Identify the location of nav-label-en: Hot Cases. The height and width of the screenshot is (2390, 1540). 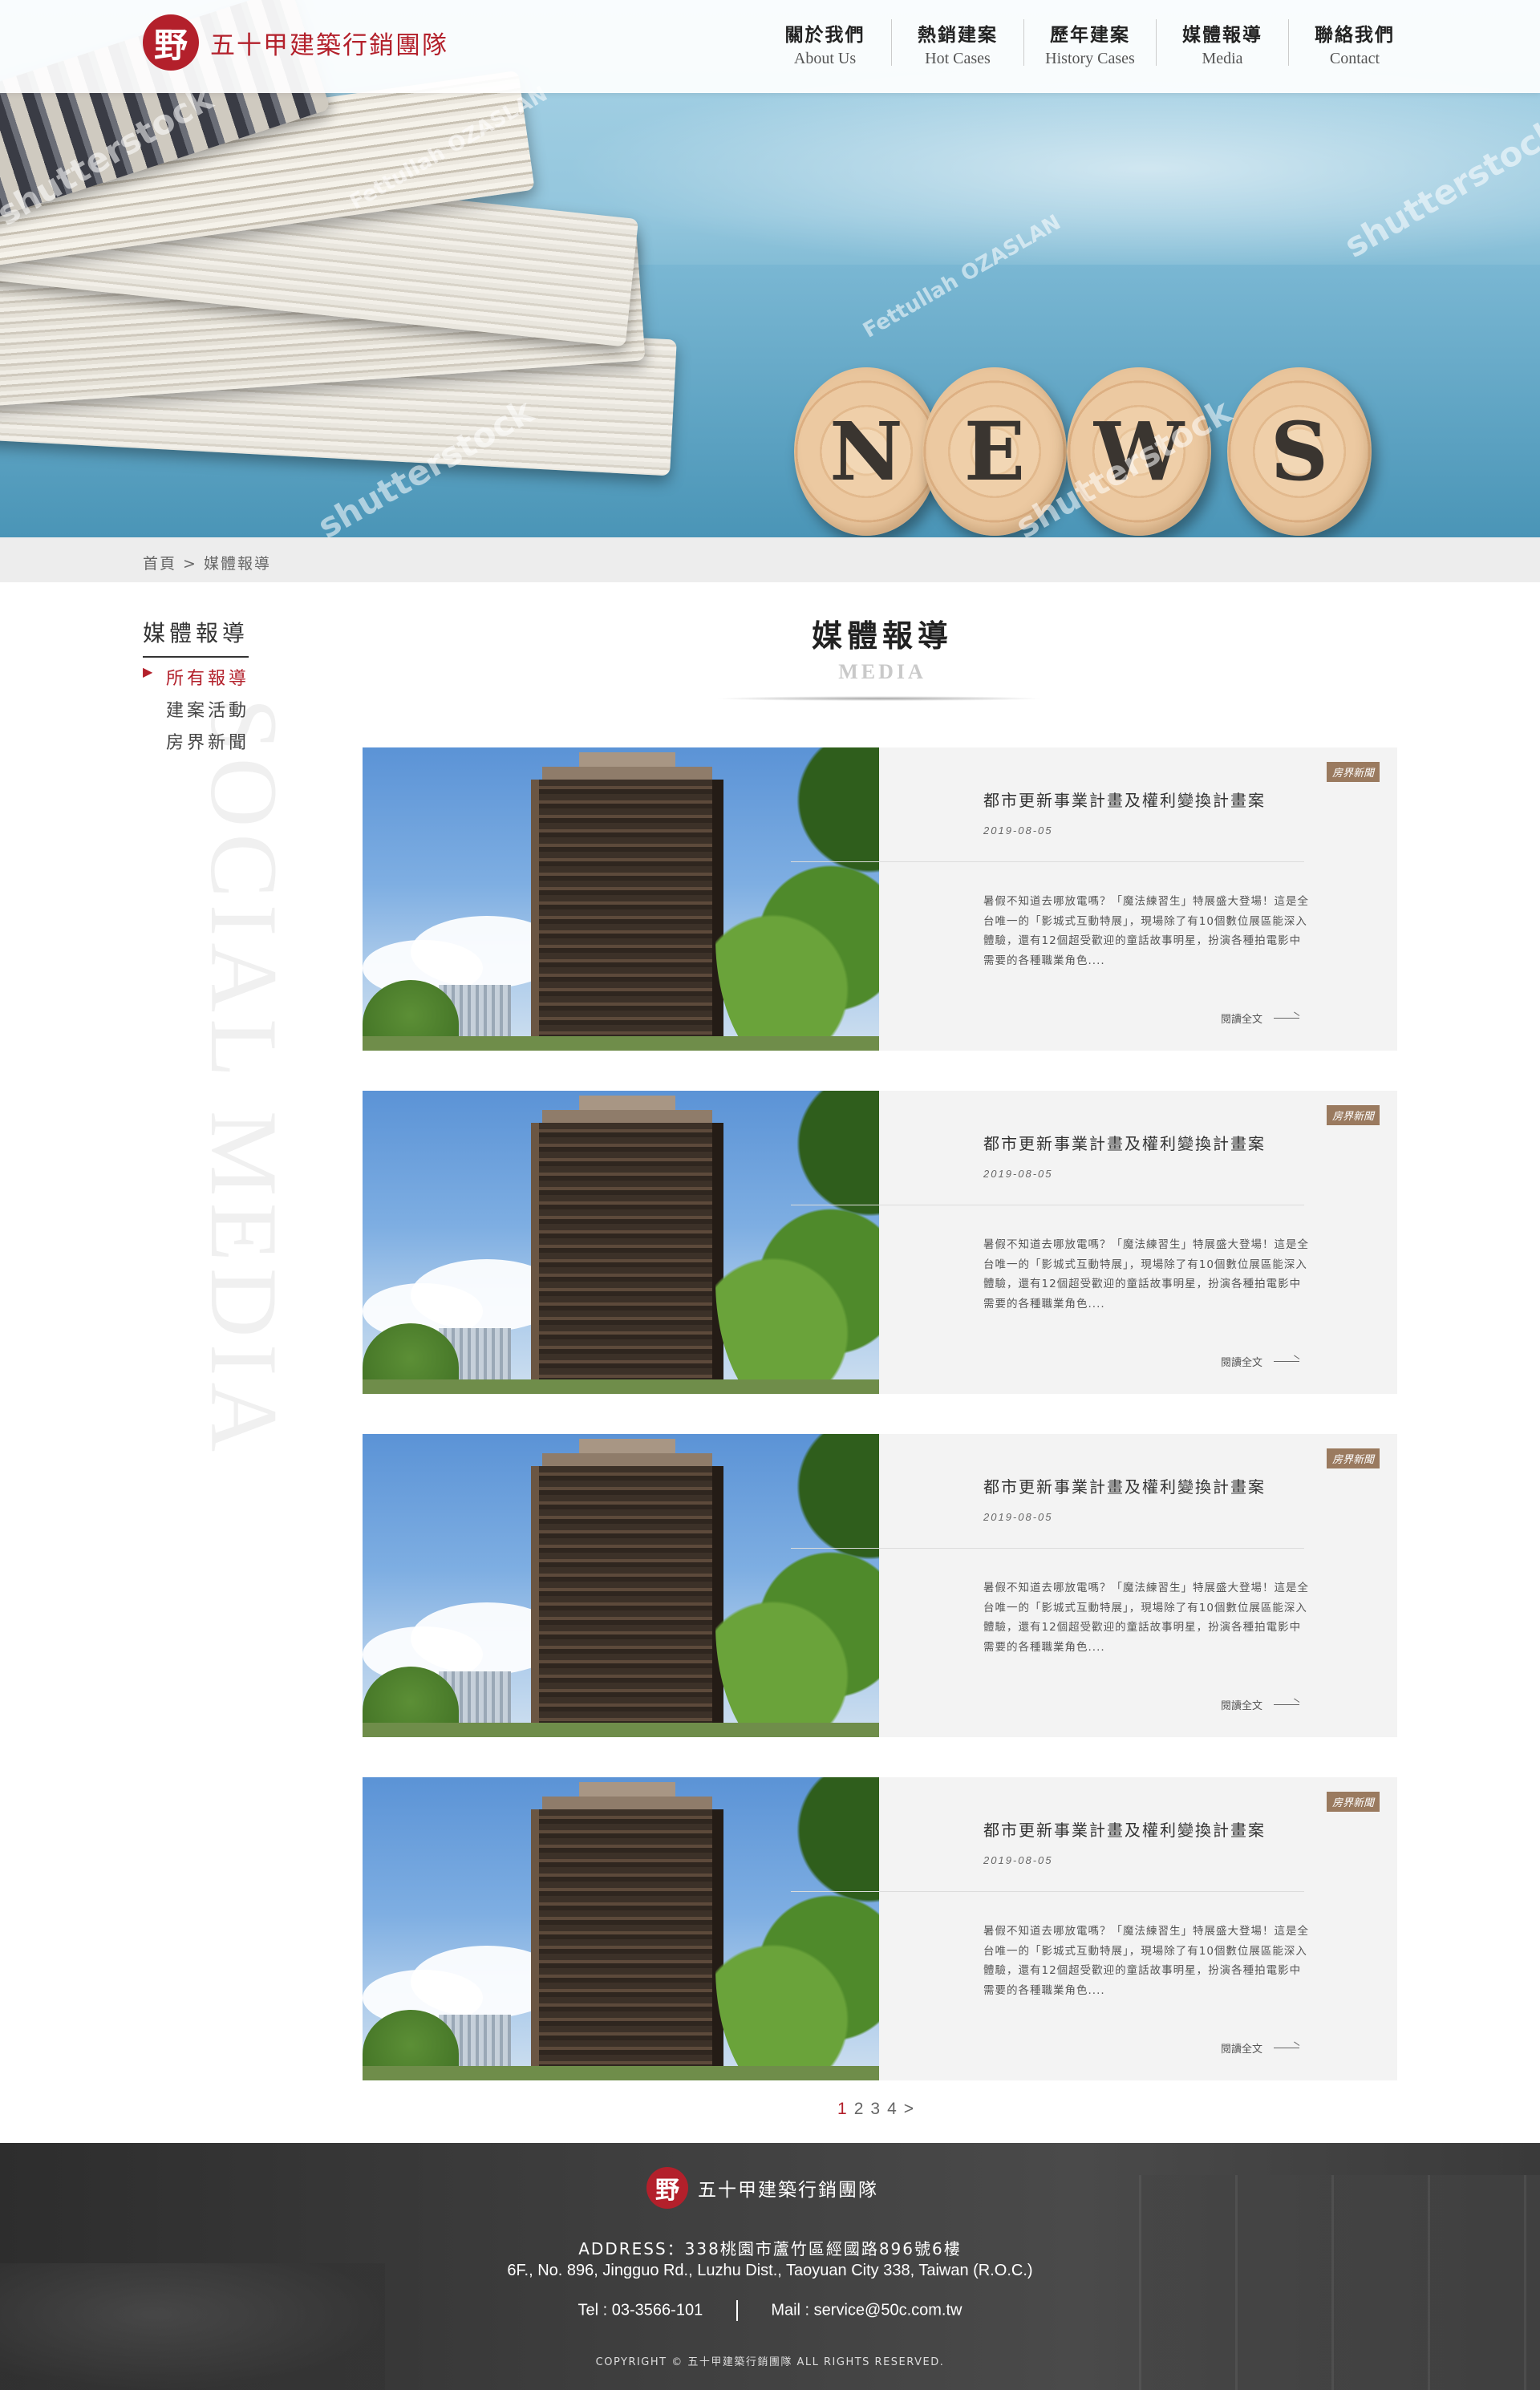
(958, 59).